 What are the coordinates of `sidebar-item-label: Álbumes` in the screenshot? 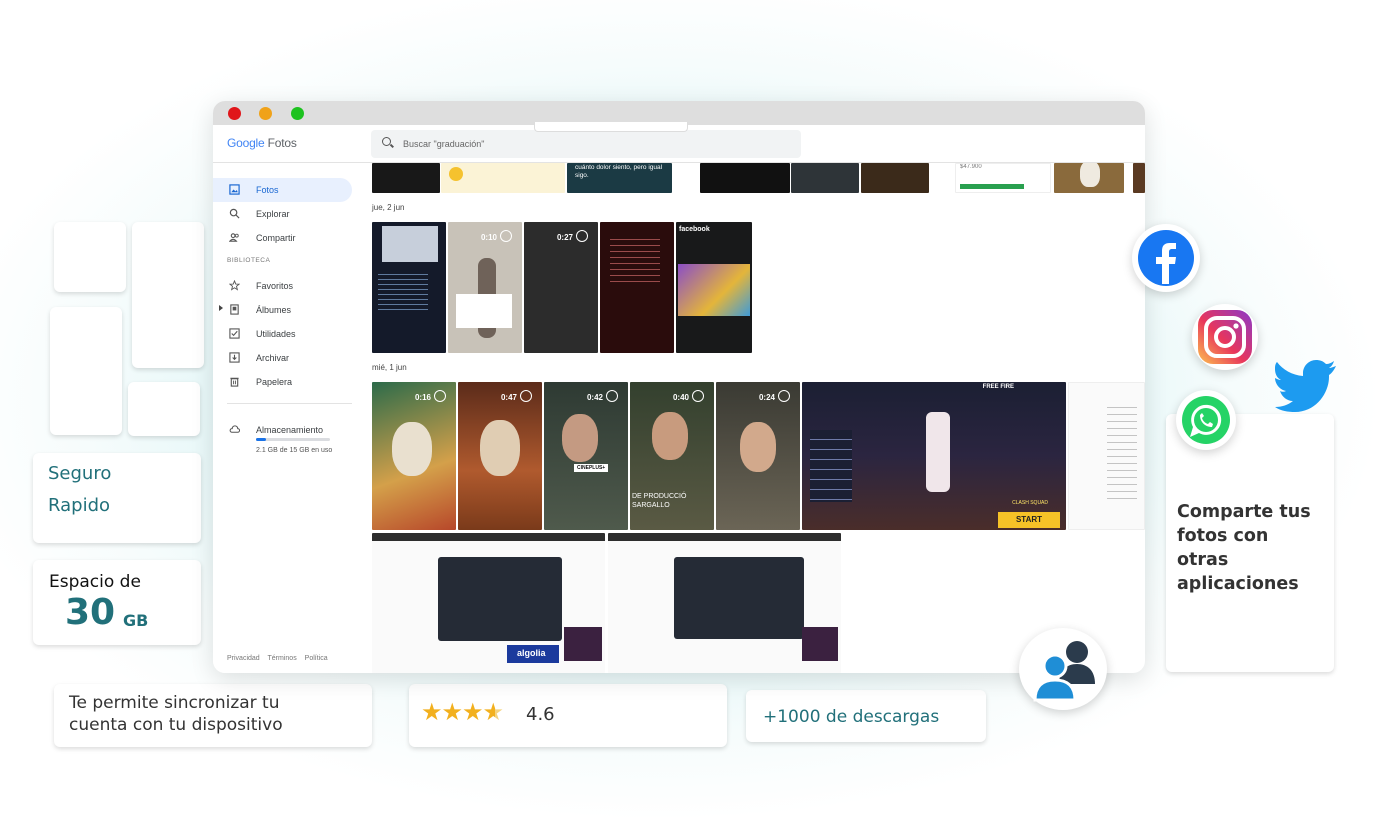 It's located at (274, 310).